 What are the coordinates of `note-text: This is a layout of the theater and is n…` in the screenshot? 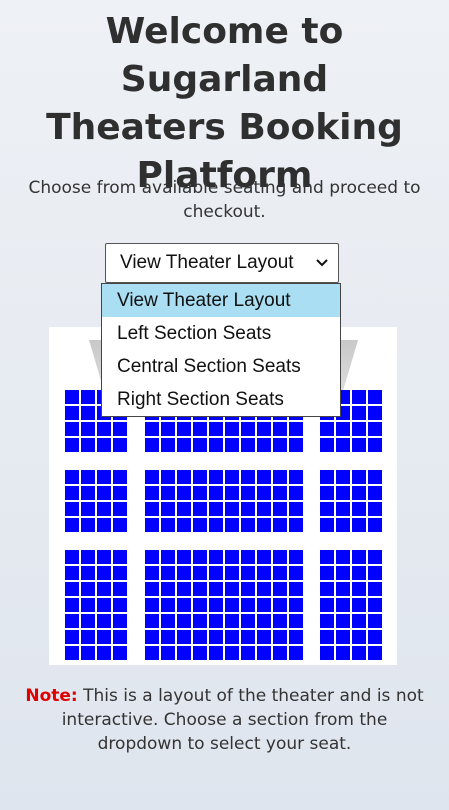 It's located at (250, 696).